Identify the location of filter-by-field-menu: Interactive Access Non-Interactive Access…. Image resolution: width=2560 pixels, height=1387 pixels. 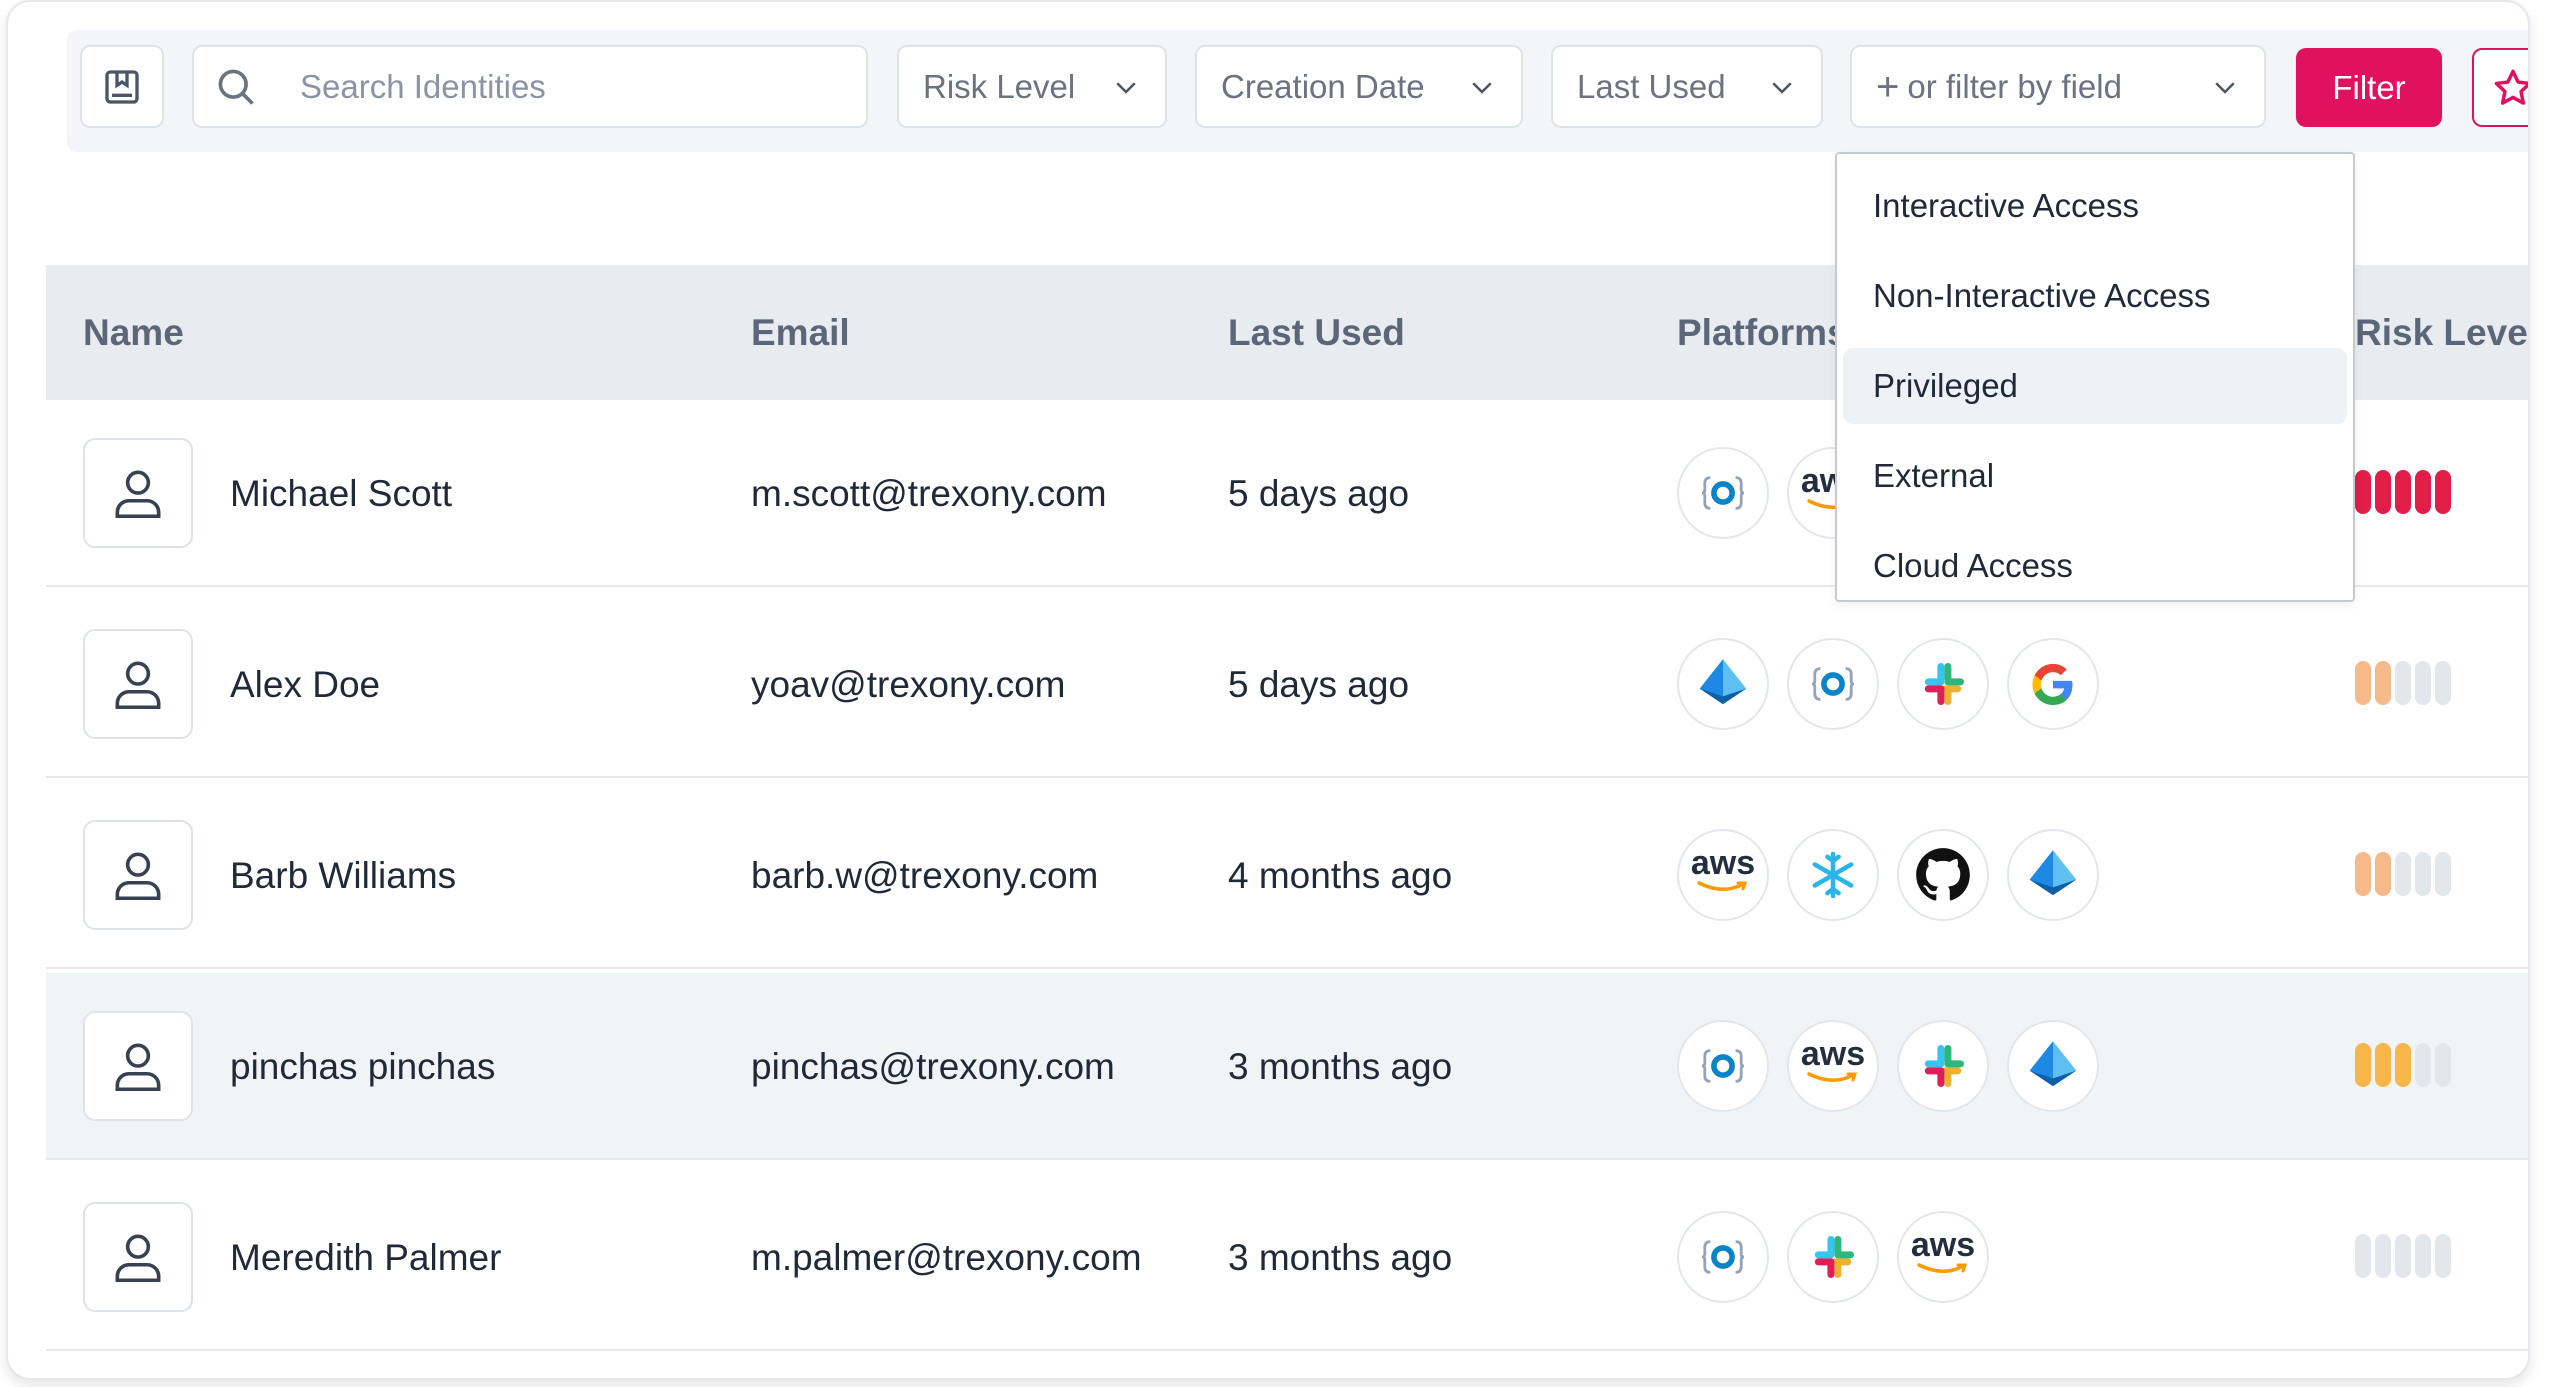
(2095, 377).